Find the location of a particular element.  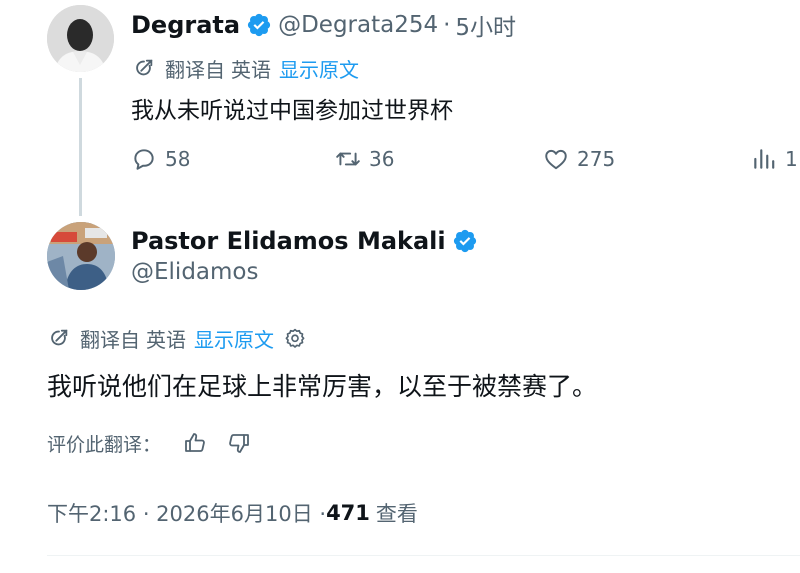

avatar-degrata-image is located at coordinates (80, 38).